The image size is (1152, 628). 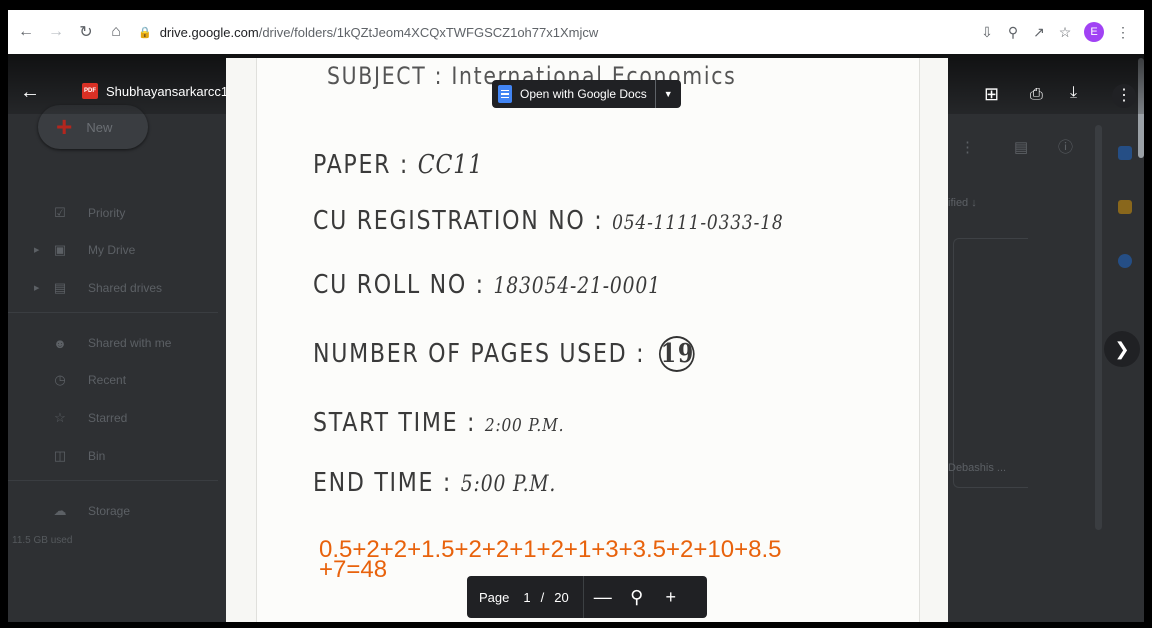 I want to click on sort-label: ified ↓, so click(x=962, y=203).